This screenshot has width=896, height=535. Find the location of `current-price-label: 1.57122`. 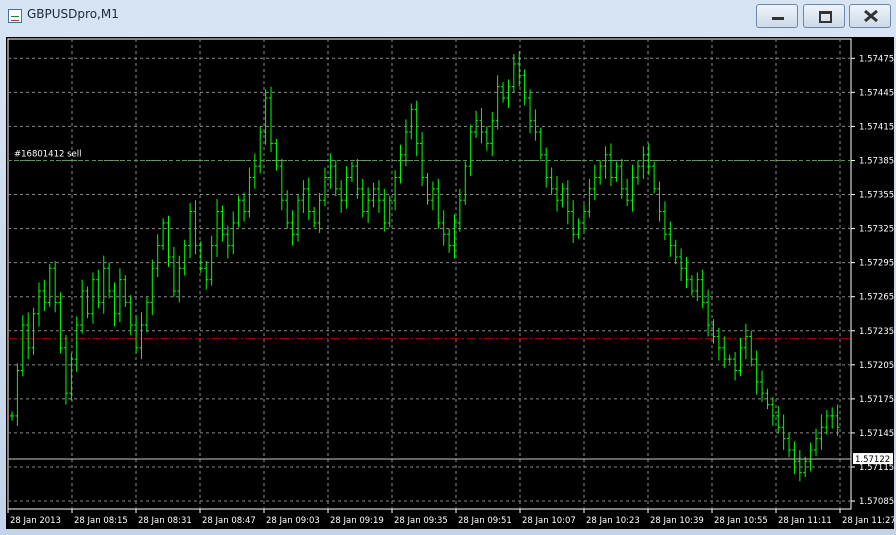

current-price-label: 1.57122 is located at coordinates (872, 460).